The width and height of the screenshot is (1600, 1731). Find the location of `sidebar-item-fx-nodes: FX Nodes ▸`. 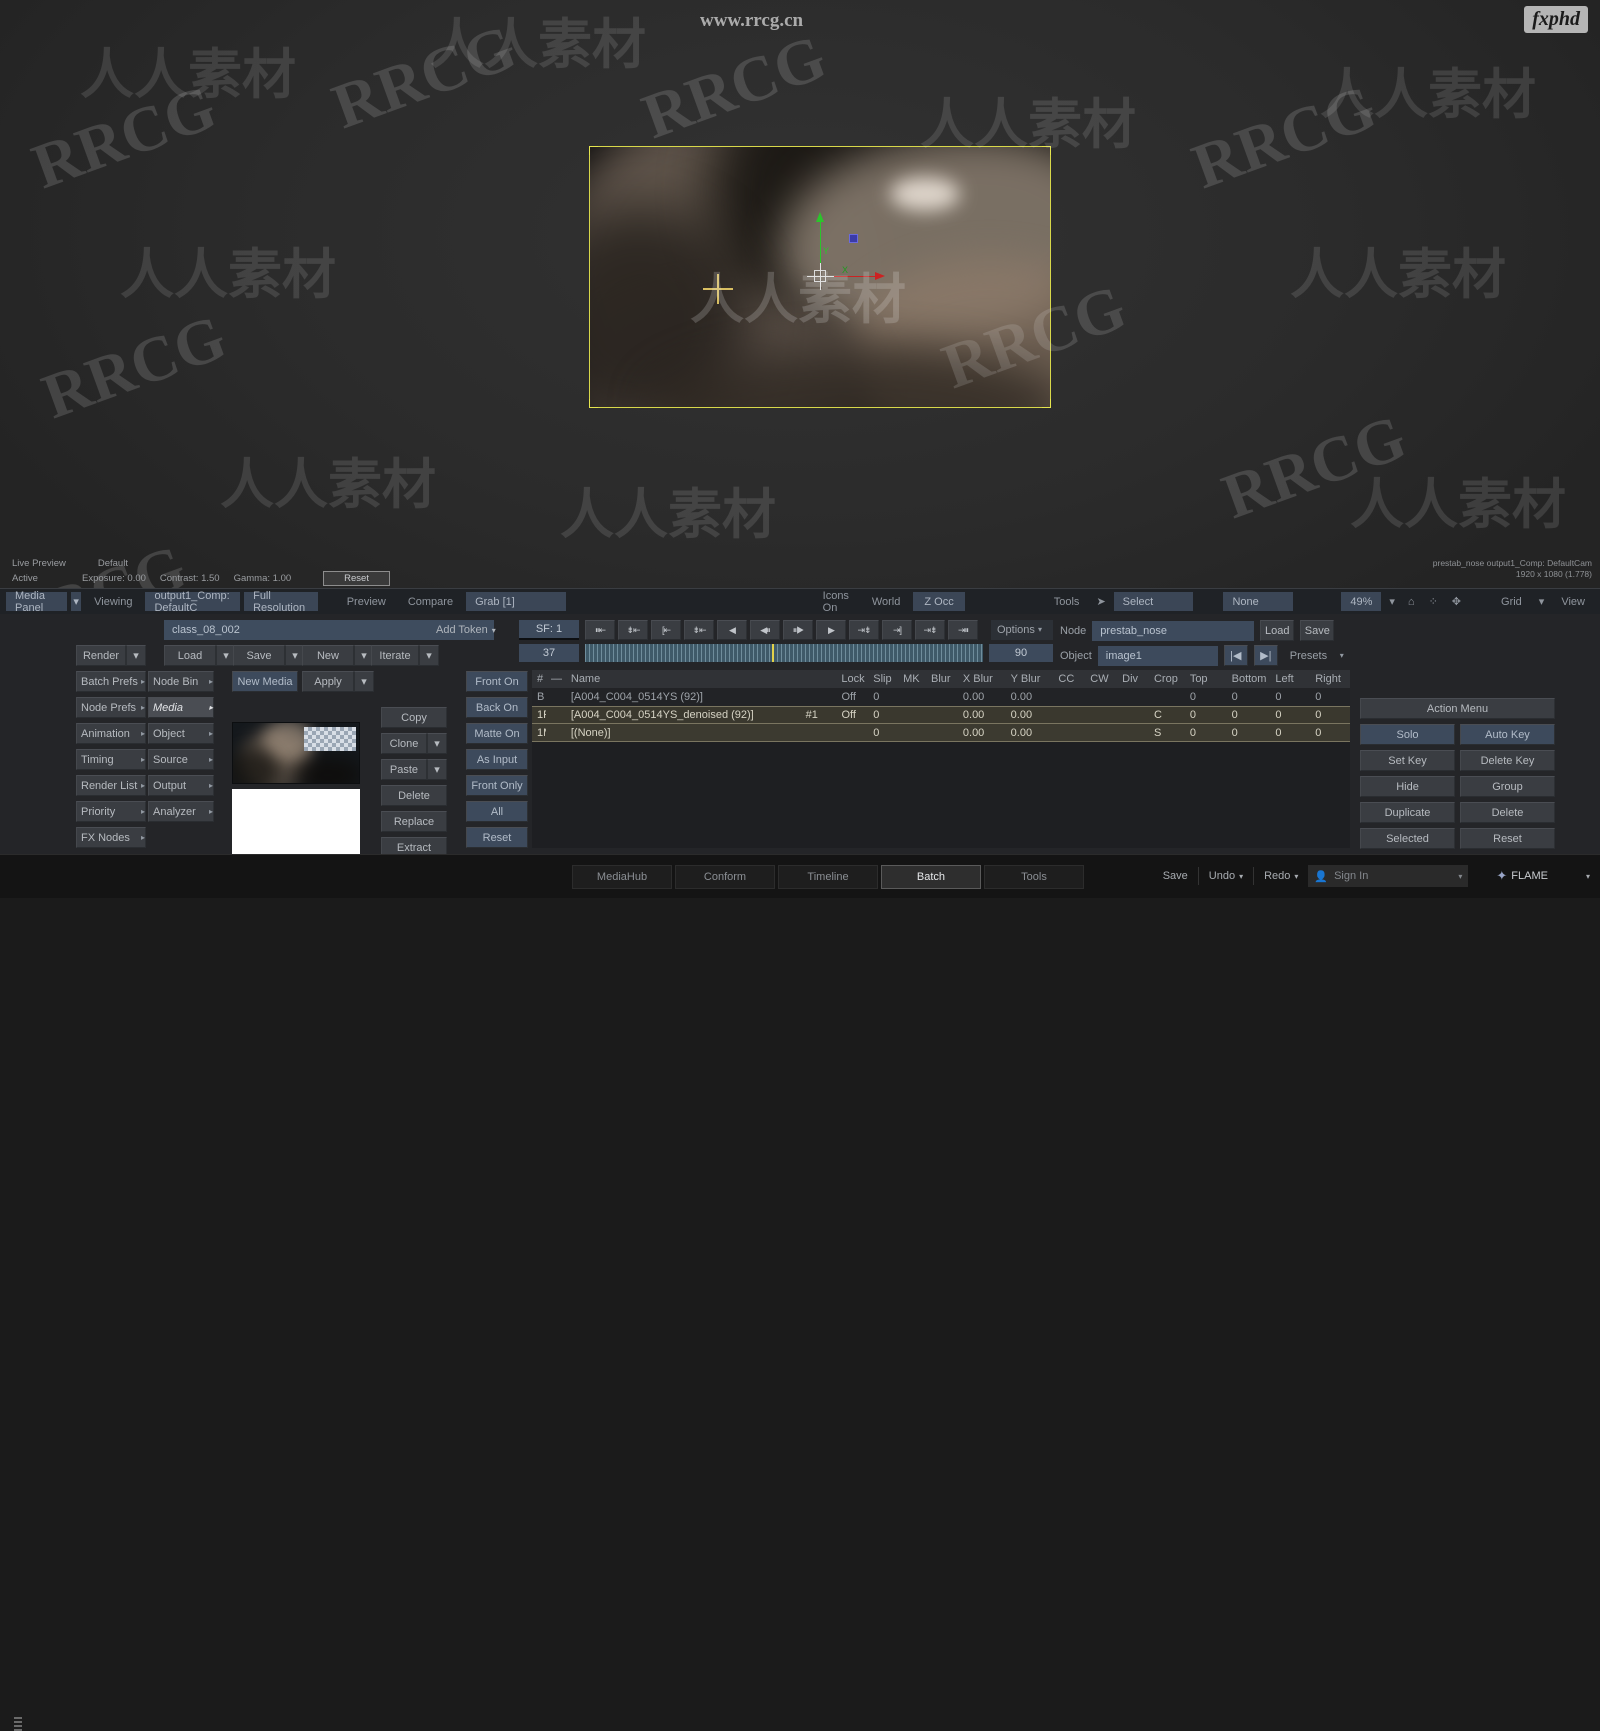

sidebar-item-fx-nodes: FX Nodes ▸ is located at coordinates (111, 837).